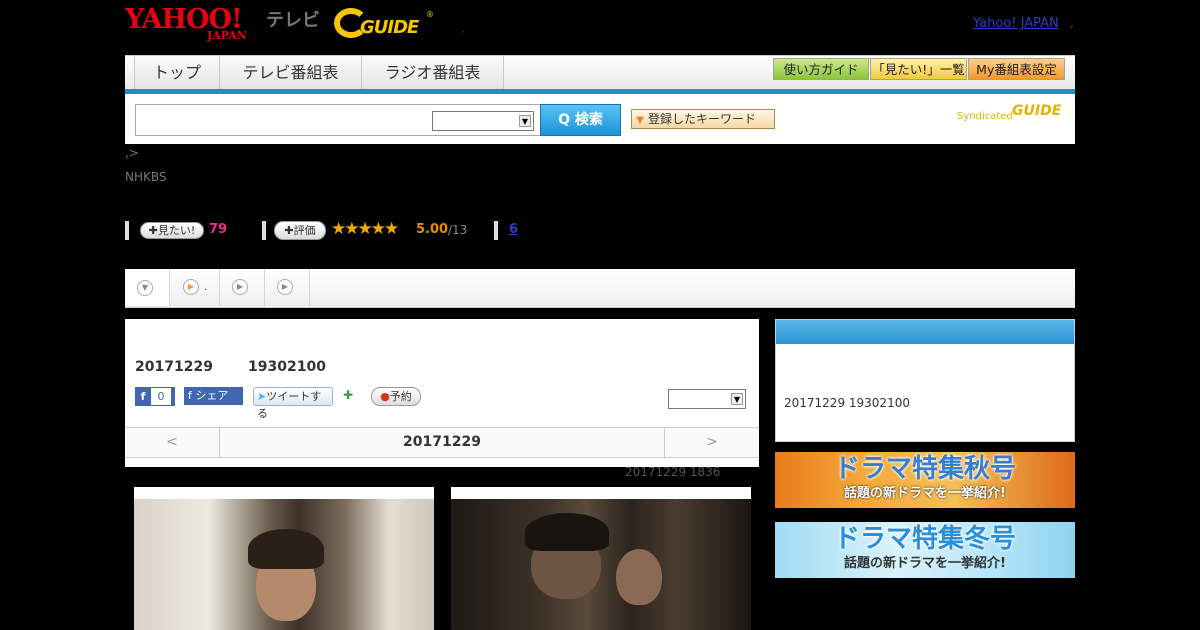 The image size is (1200, 630). I want to click on previous-day-button: <, so click(172, 442).